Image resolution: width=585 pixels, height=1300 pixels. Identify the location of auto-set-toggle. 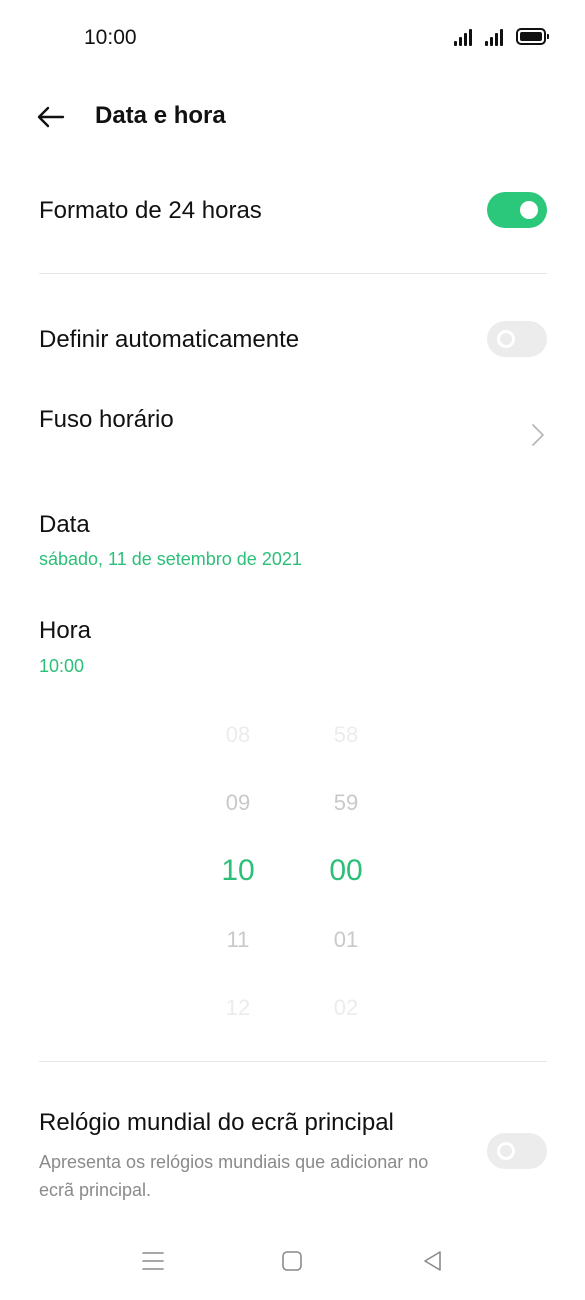
(517, 339).